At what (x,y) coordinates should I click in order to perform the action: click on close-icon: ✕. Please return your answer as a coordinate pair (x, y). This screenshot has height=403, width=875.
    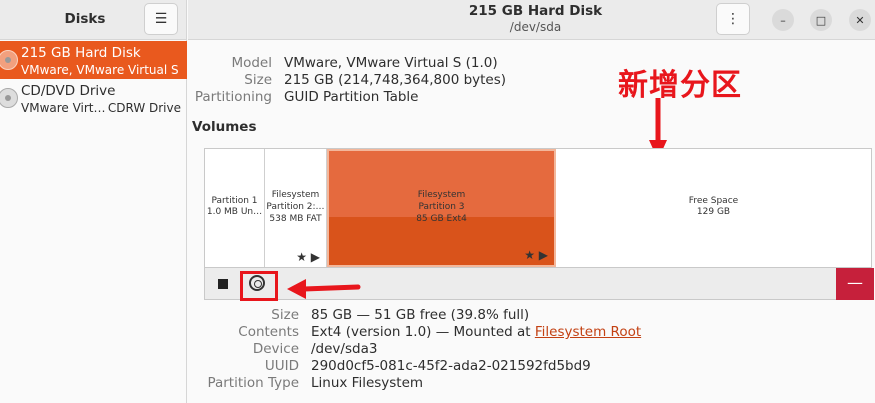
    Looking at the image, I should click on (860, 20).